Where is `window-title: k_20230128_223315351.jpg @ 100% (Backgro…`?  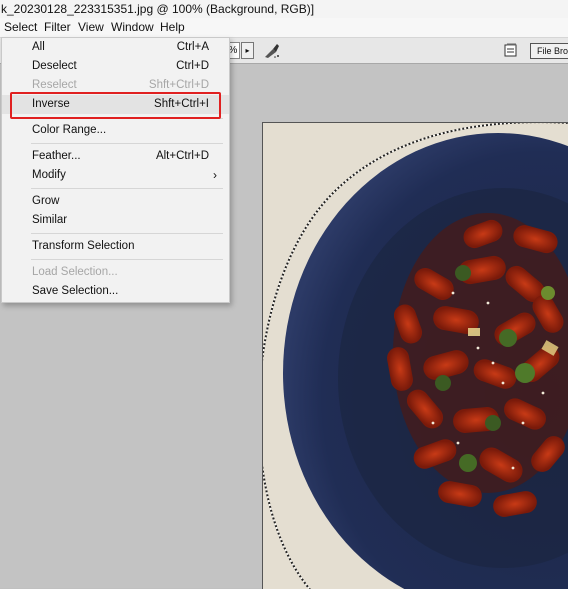 window-title: k_20230128_223315351.jpg @ 100% (Backgro… is located at coordinates (284, 9).